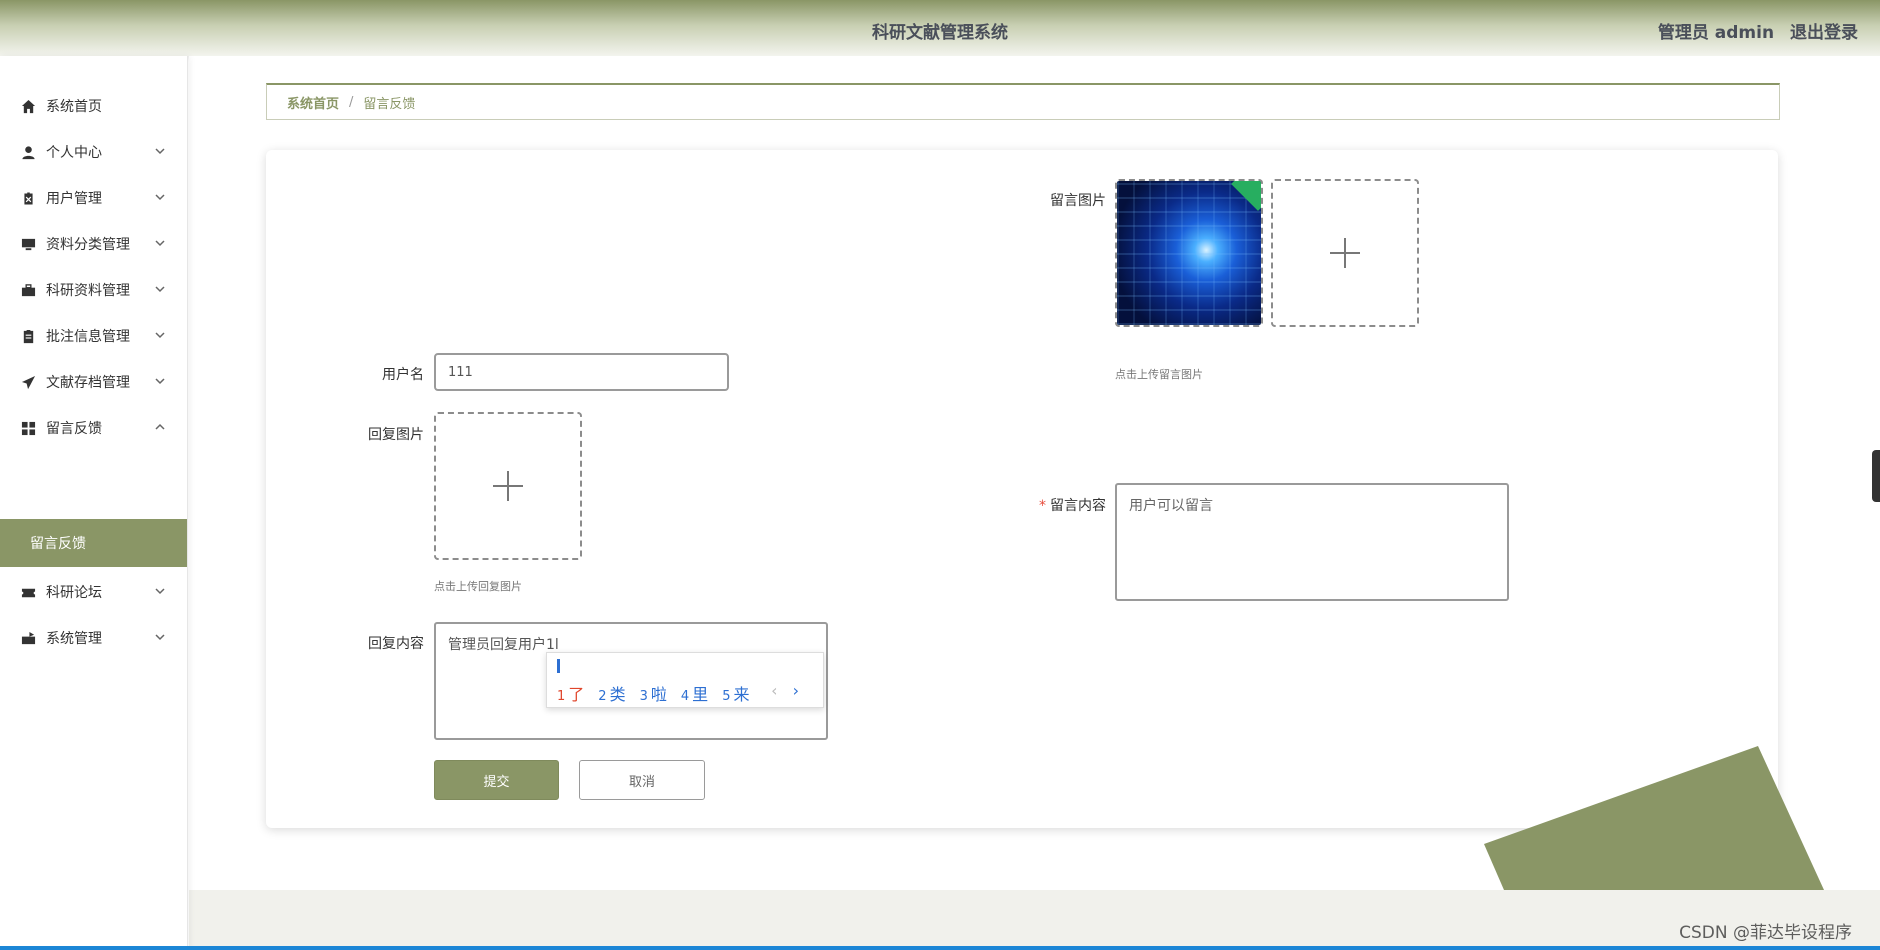 The height and width of the screenshot is (950, 1880). I want to click on sidebar-item-label: 留言反馈, so click(74, 429).